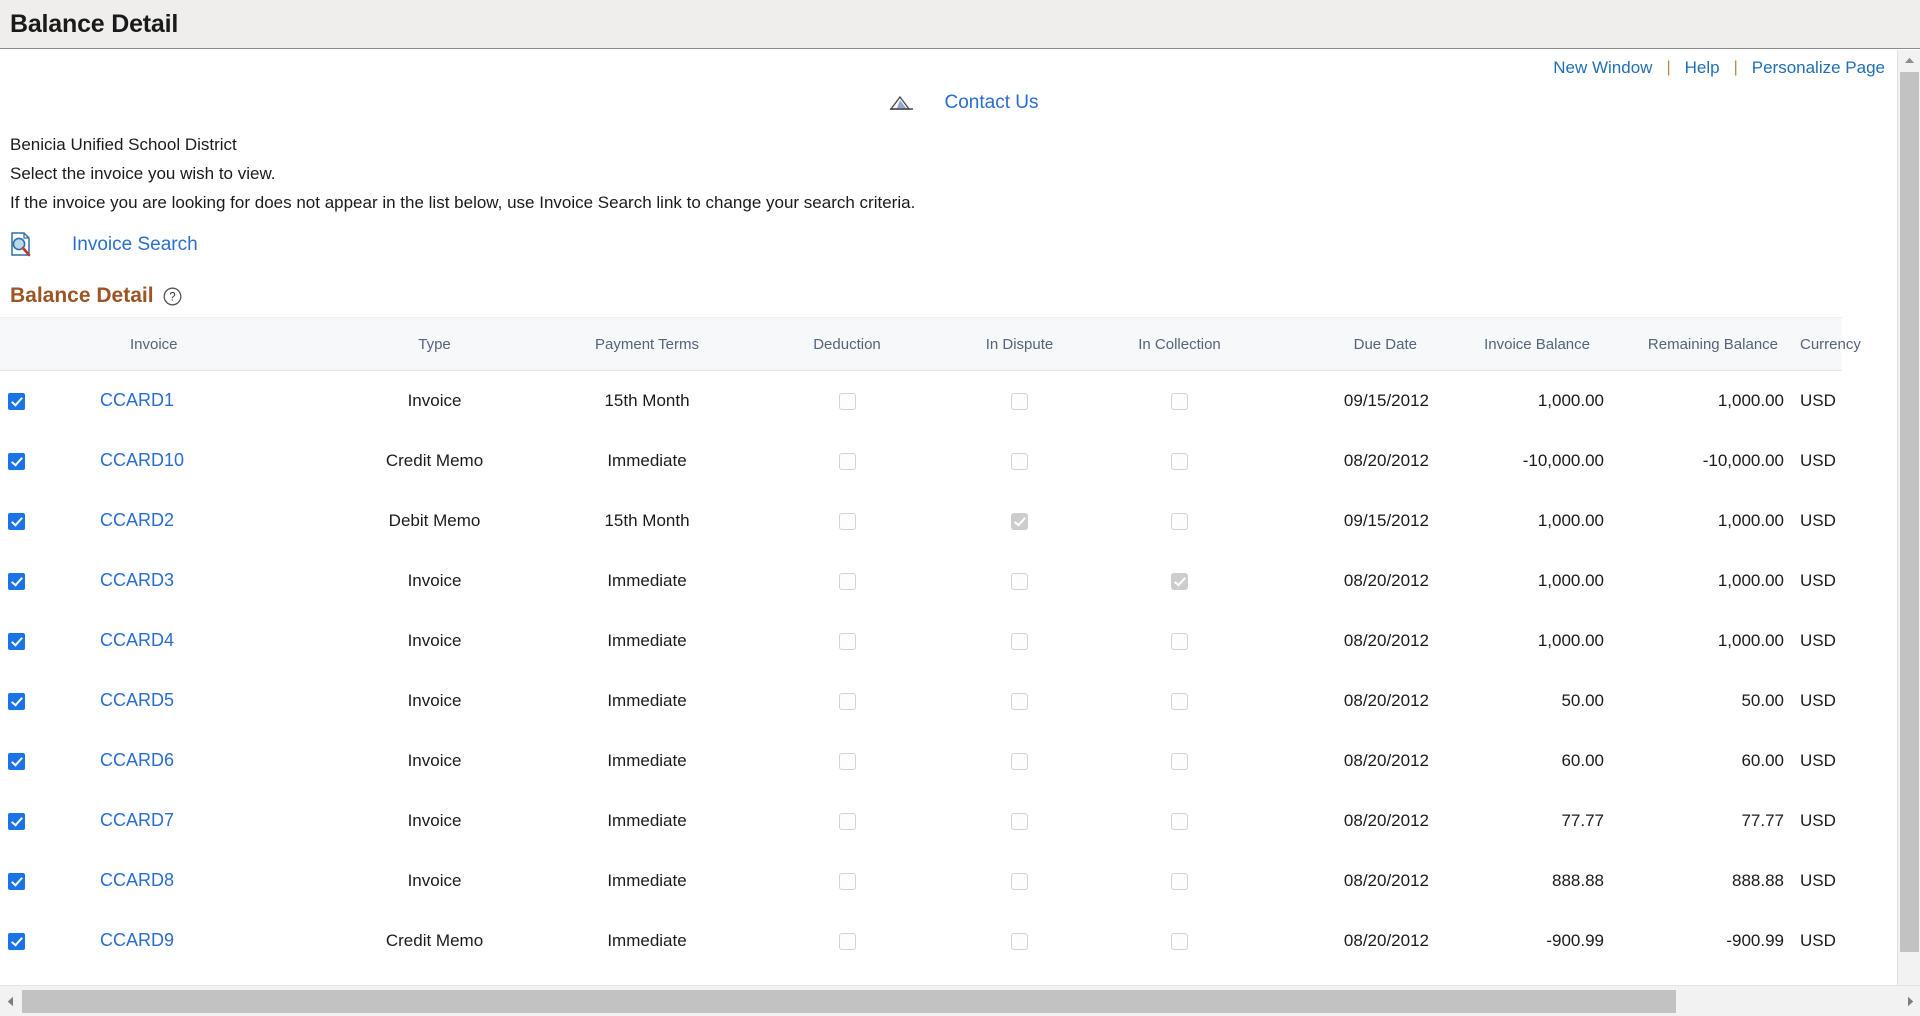  Describe the element at coordinates (434, 344) in the screenshot. I see `column-header-type: Type` at that location.